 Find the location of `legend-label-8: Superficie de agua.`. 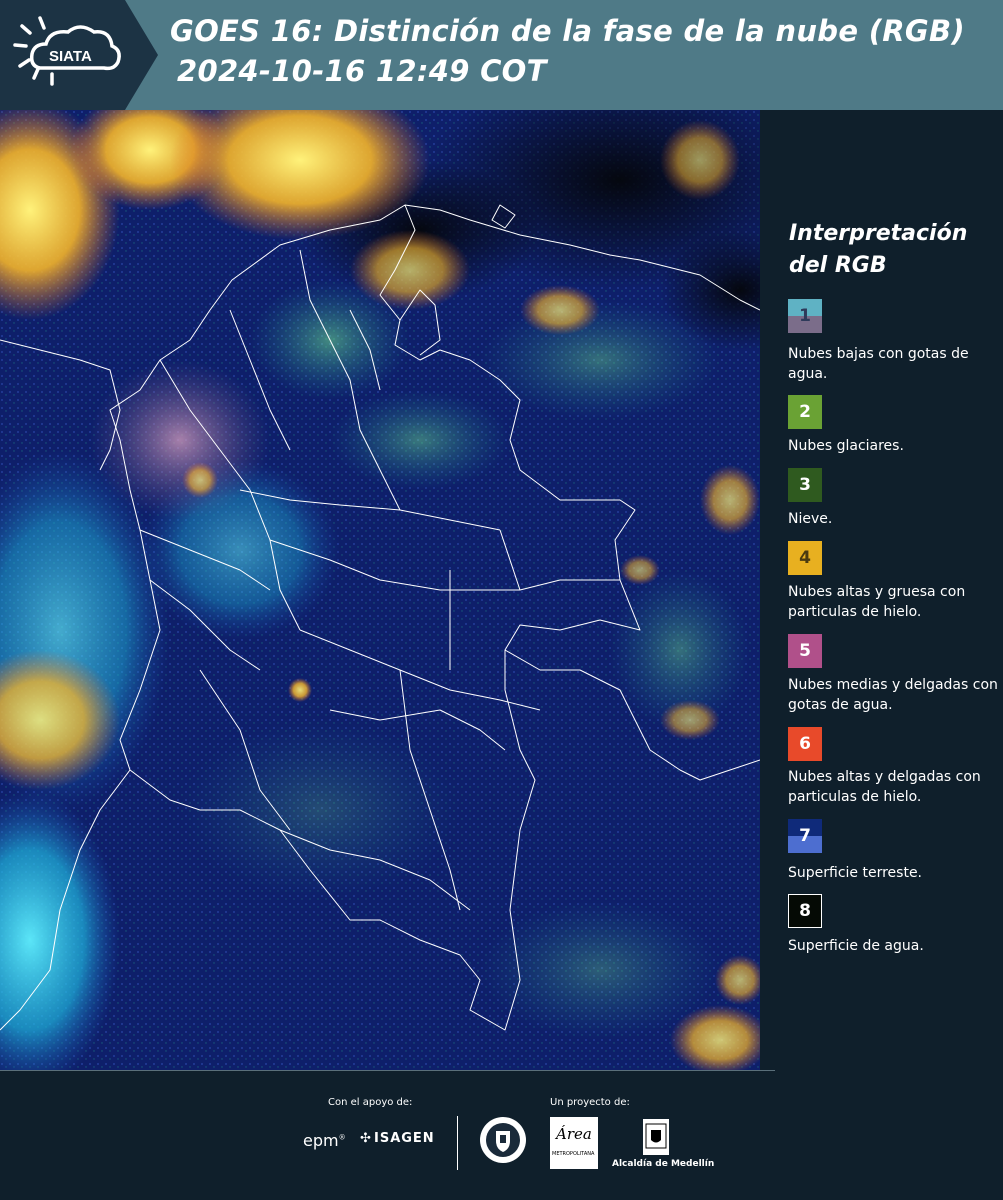

legend-label-8: Superficie de agua. is located at coordinates (856, 946).